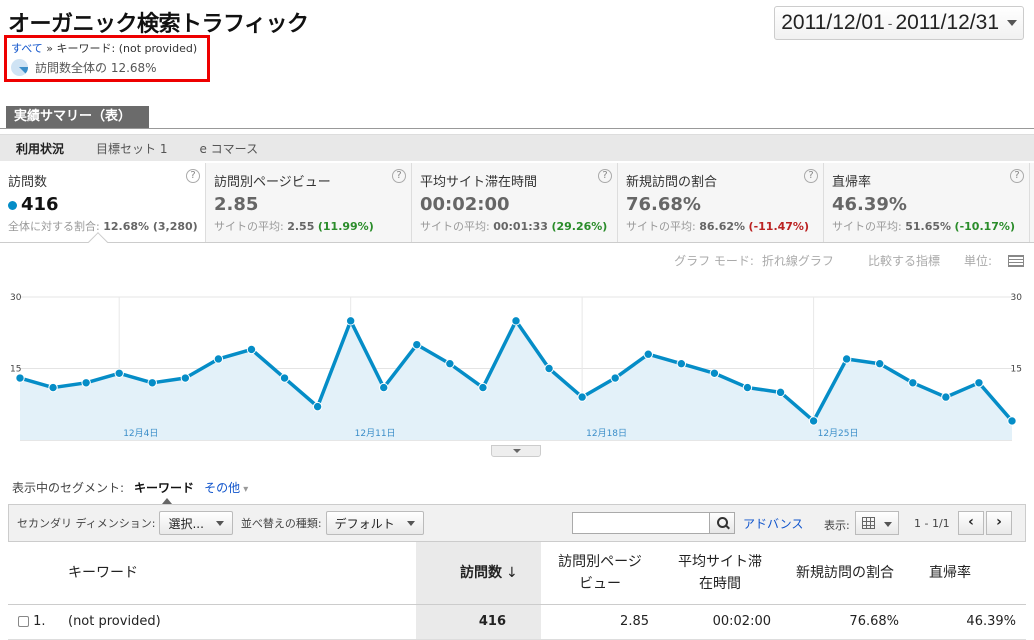  Describe the element at coordinates (516, 451) in the screenshot. I see `chart-resize-handle` at that location.